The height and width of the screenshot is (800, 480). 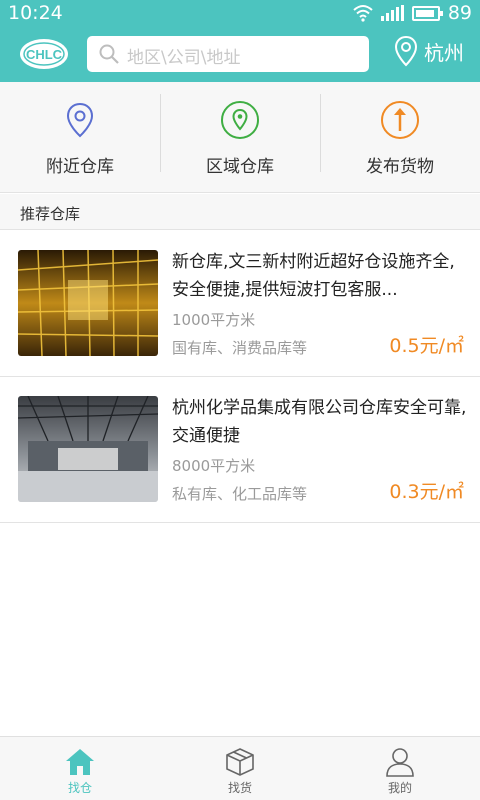 What do you see at coordinates (426, 492) in the screenshot?
I see `warehouse-price: 0.3元/㎡` at bounding box center [426, 492].